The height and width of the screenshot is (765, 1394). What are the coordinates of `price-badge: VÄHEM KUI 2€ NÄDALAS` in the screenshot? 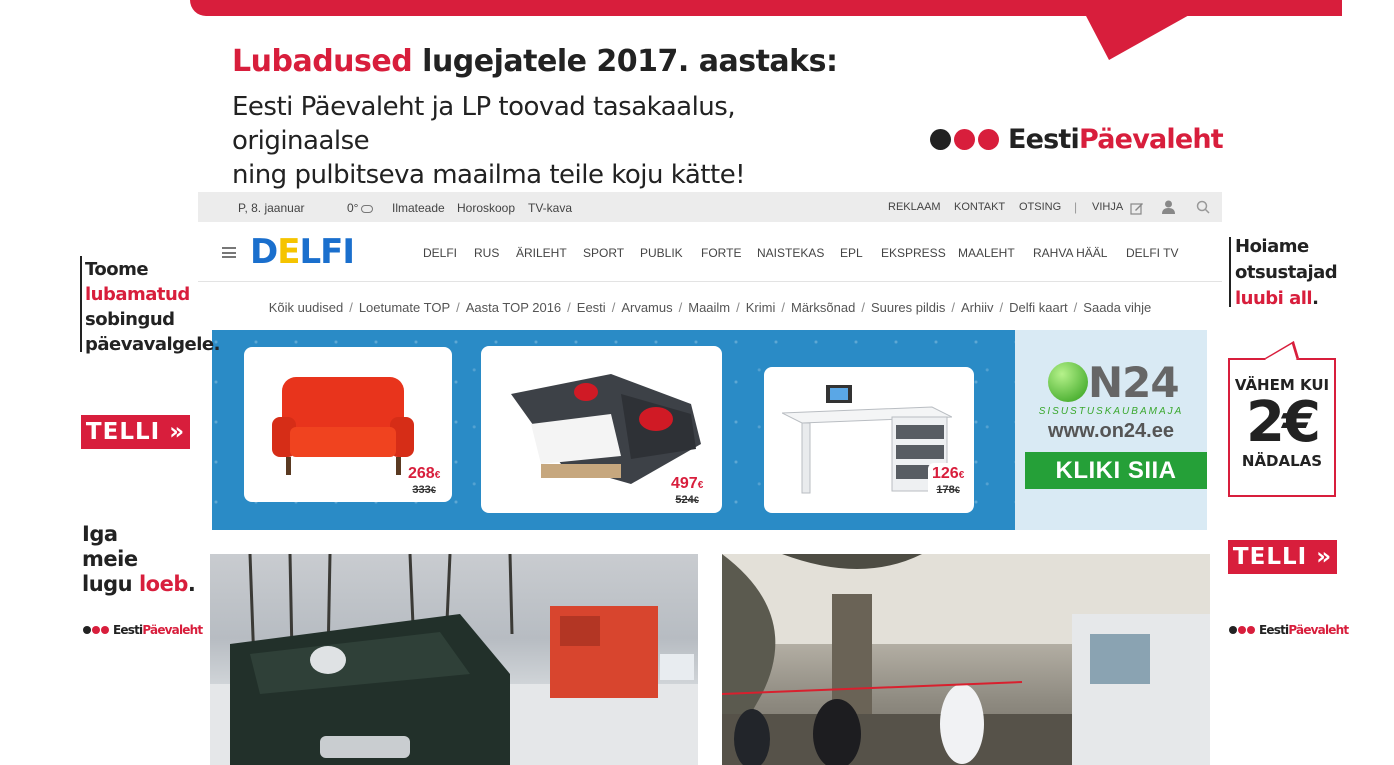 It's located at (1282, 419).